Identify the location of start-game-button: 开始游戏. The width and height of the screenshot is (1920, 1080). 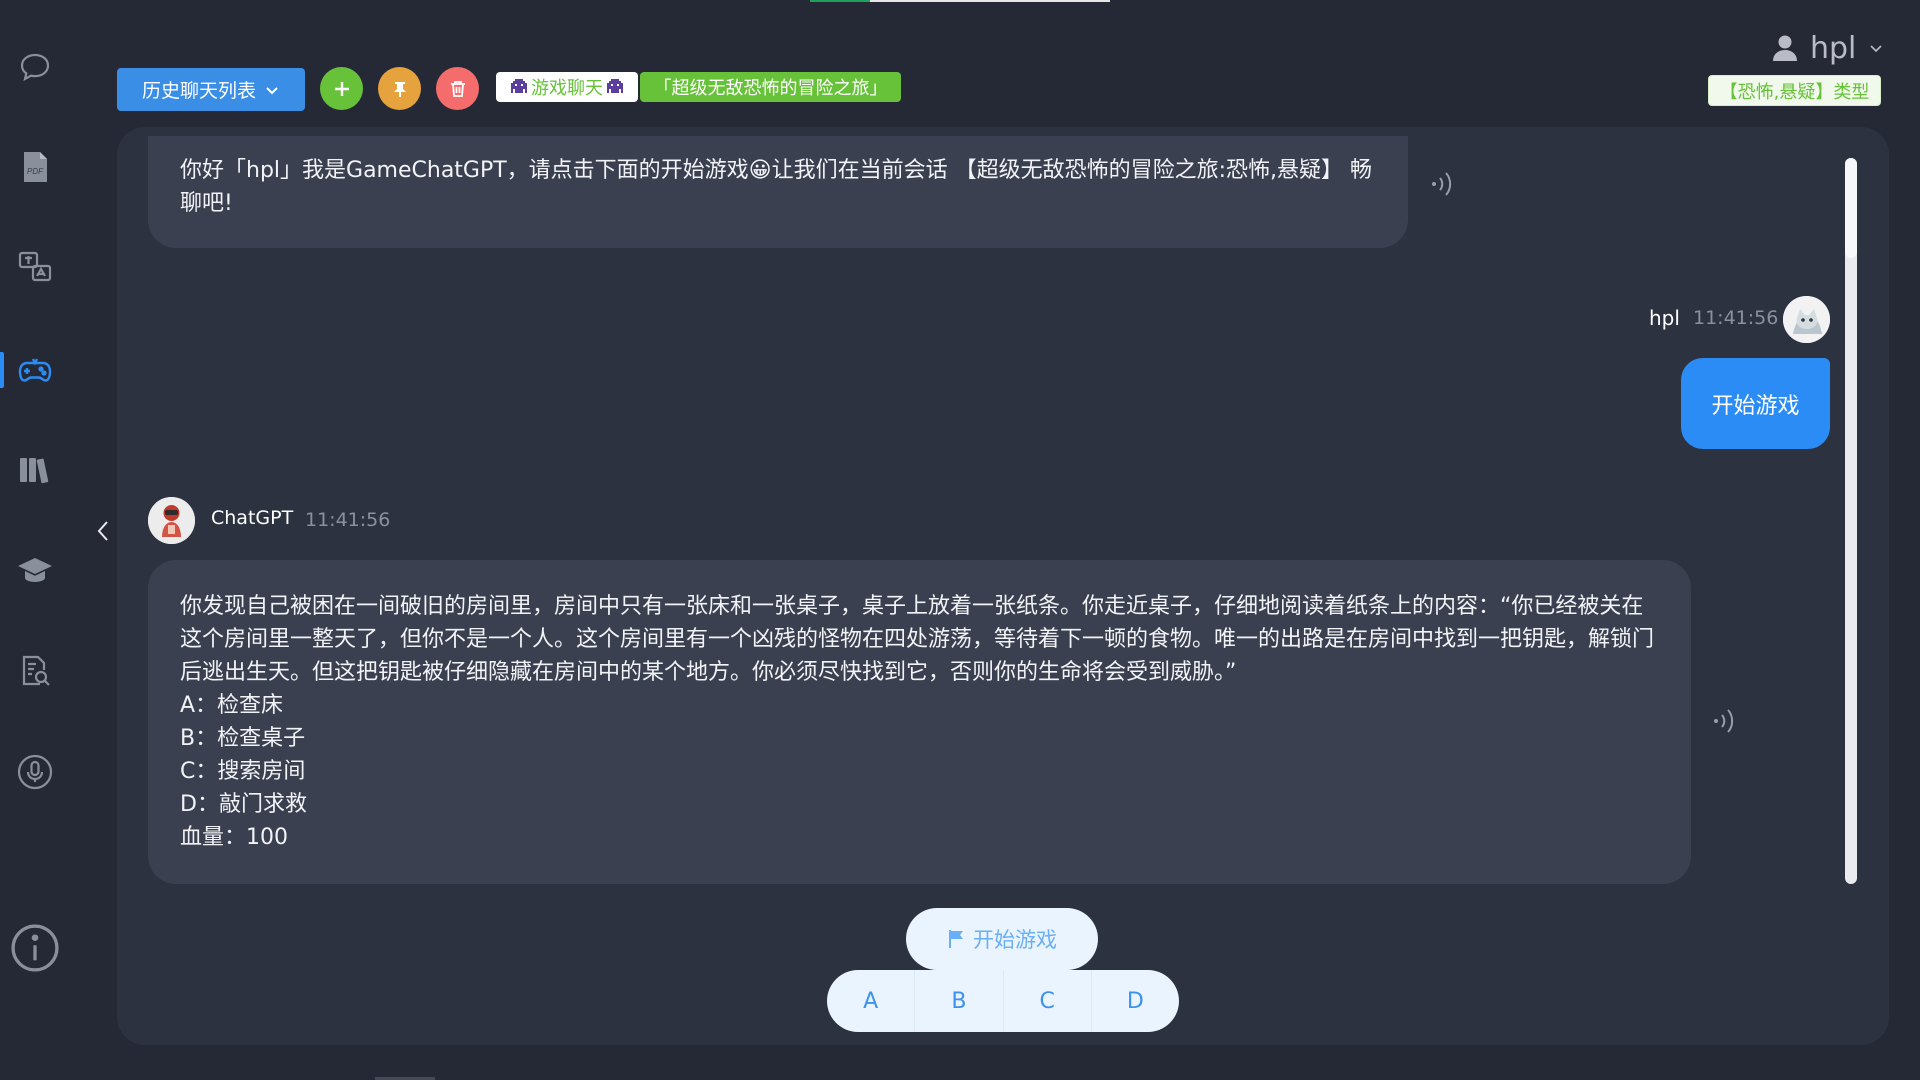
(1002, 939).